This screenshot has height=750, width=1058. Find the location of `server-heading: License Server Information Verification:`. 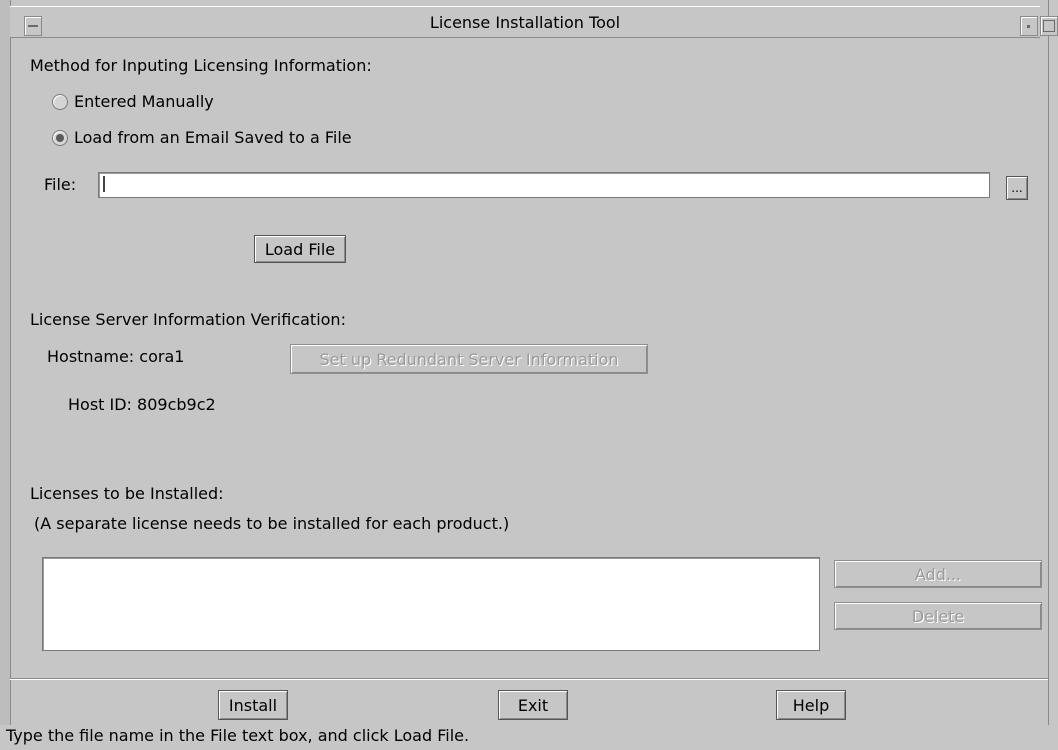

server-heading: License Server Information Verification: is located at coordinates (188, 319).